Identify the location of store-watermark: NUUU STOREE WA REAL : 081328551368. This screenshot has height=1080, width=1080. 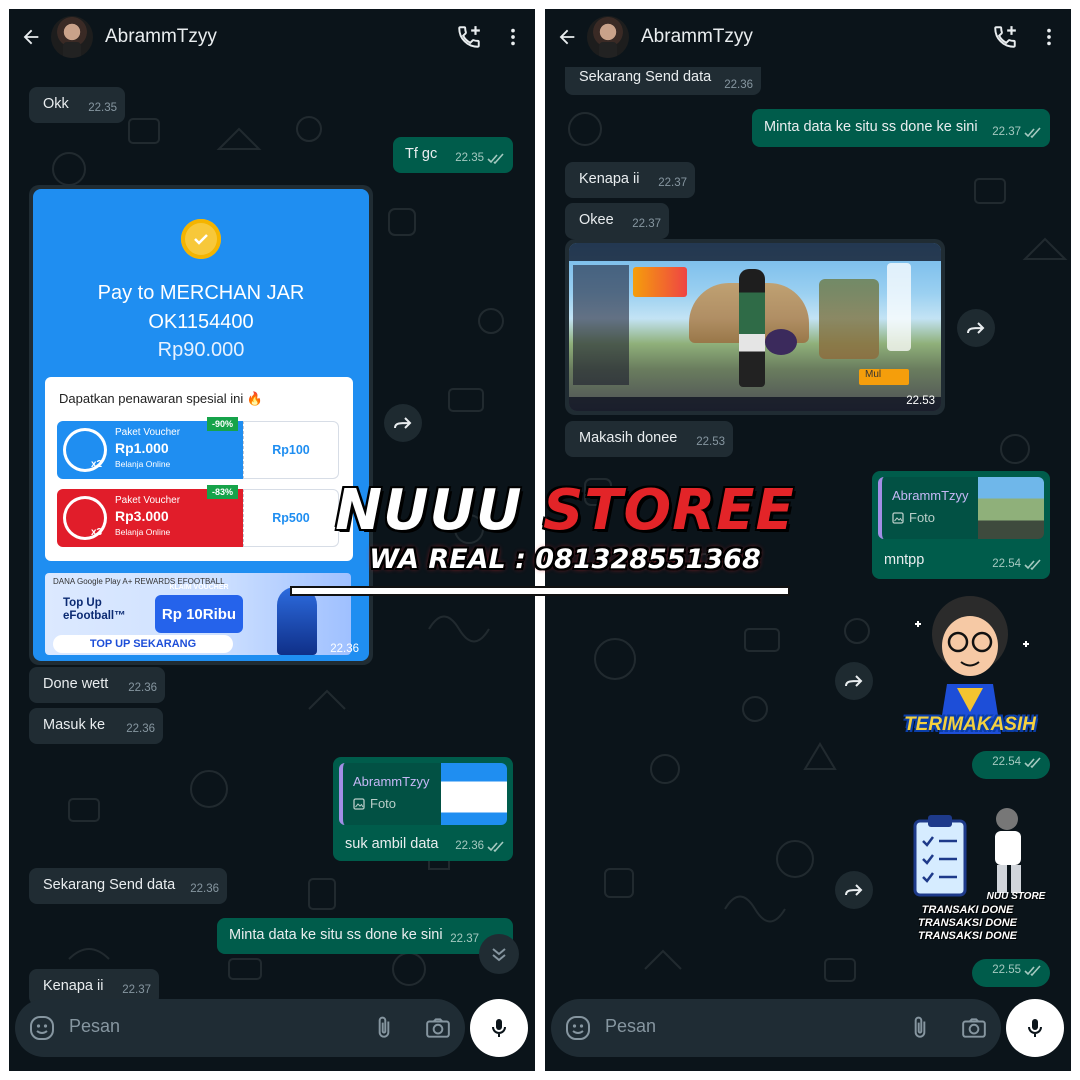
(545, 540).